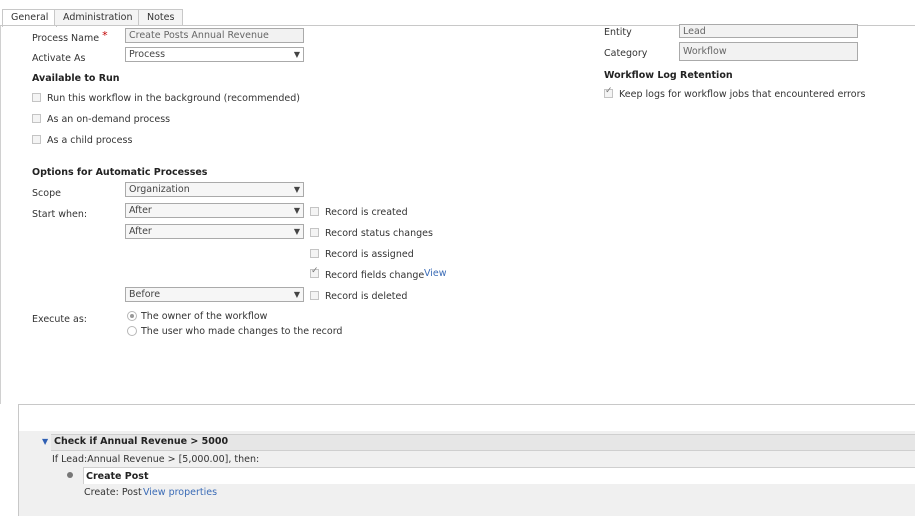  I want to click on entity-field: Lead, so click(768, 31).